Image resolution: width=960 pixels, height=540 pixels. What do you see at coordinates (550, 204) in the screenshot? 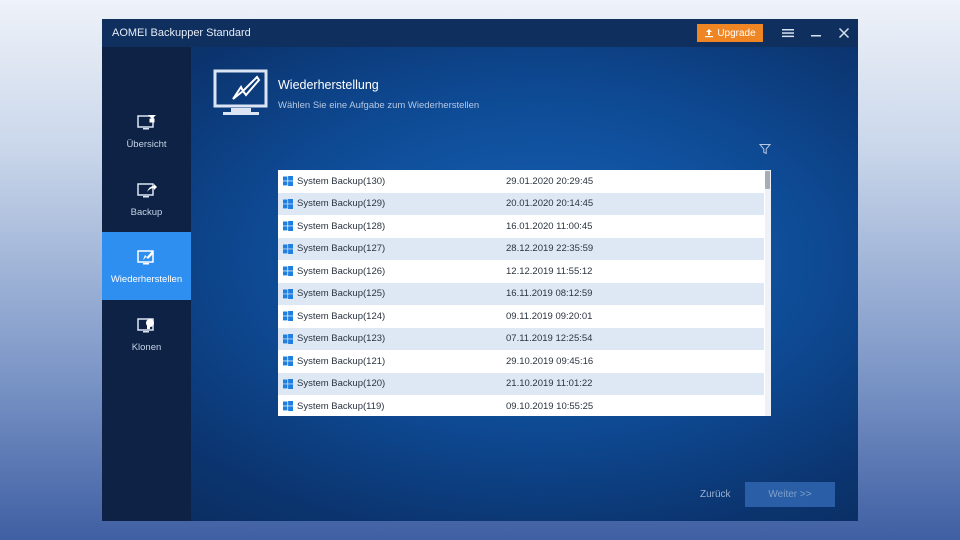
I see `task-date: 20.01.2020 20:14:45` at bounding box center [550, 204].